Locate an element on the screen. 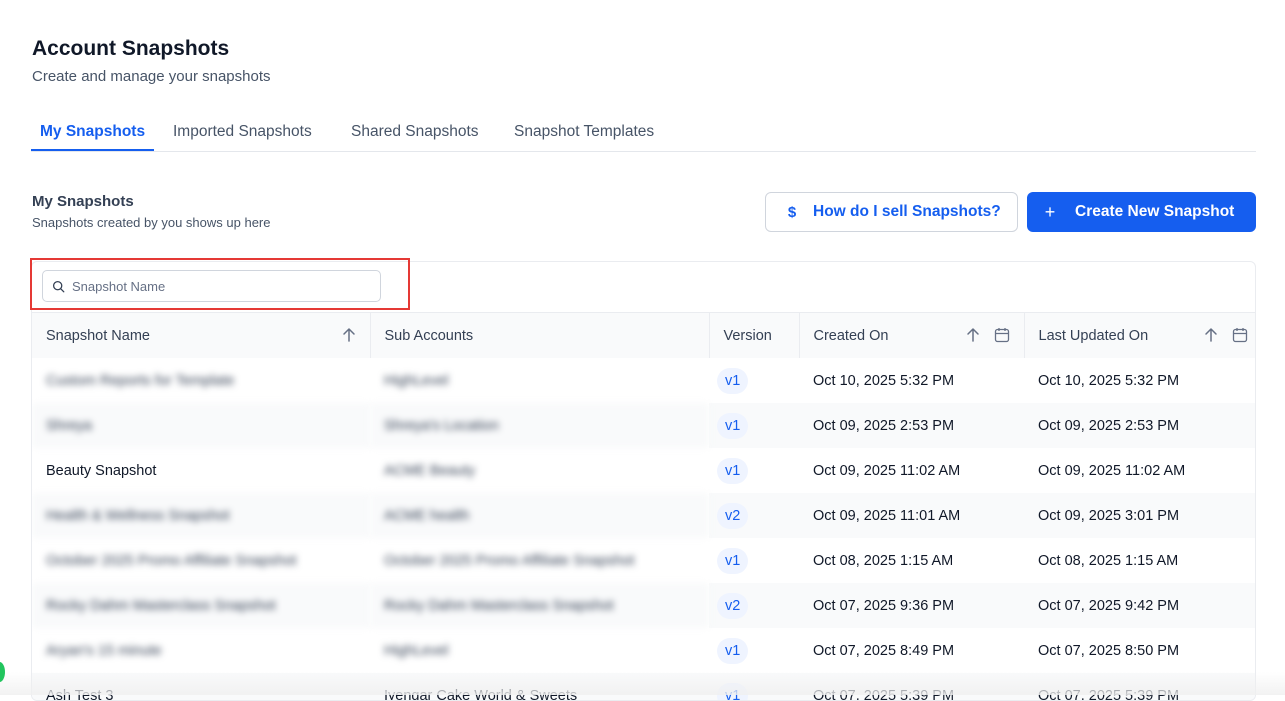 This screenshot has width=1285, height=701. last-updated-cell: Oct 07, 2025 9:42 PM is located at coordinates (1140, 605).